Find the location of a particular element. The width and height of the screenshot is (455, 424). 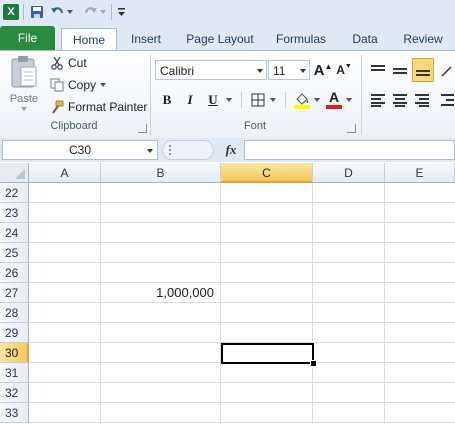

cut-button: Cut is located at coordinates (68, 63).